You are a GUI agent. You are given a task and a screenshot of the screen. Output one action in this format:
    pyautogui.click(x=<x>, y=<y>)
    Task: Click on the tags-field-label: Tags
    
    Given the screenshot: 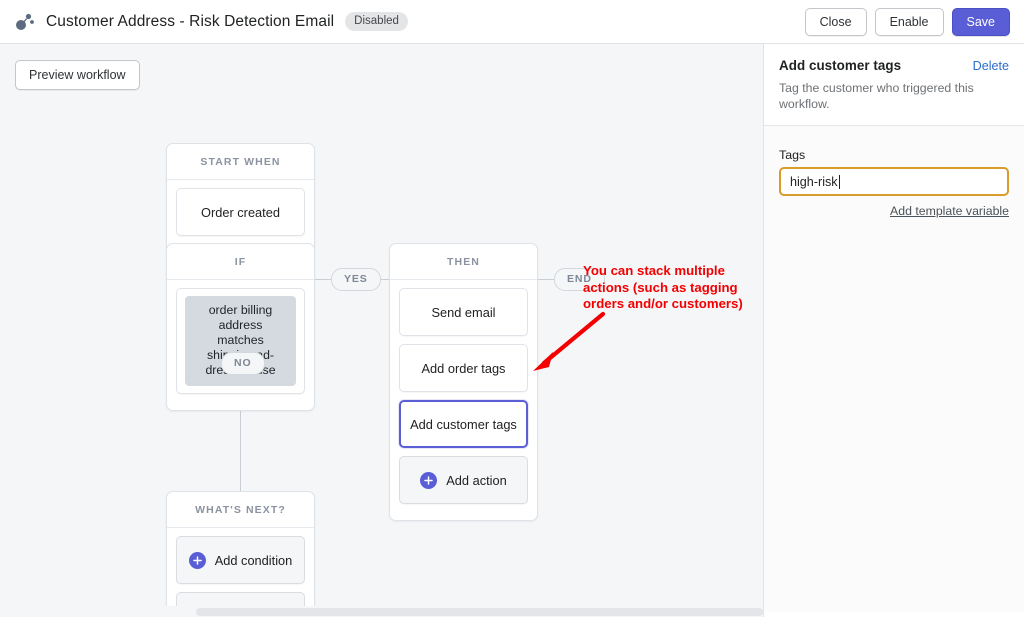 What is the action you would take?
    pyautogui.click(x=792, y=155)
    